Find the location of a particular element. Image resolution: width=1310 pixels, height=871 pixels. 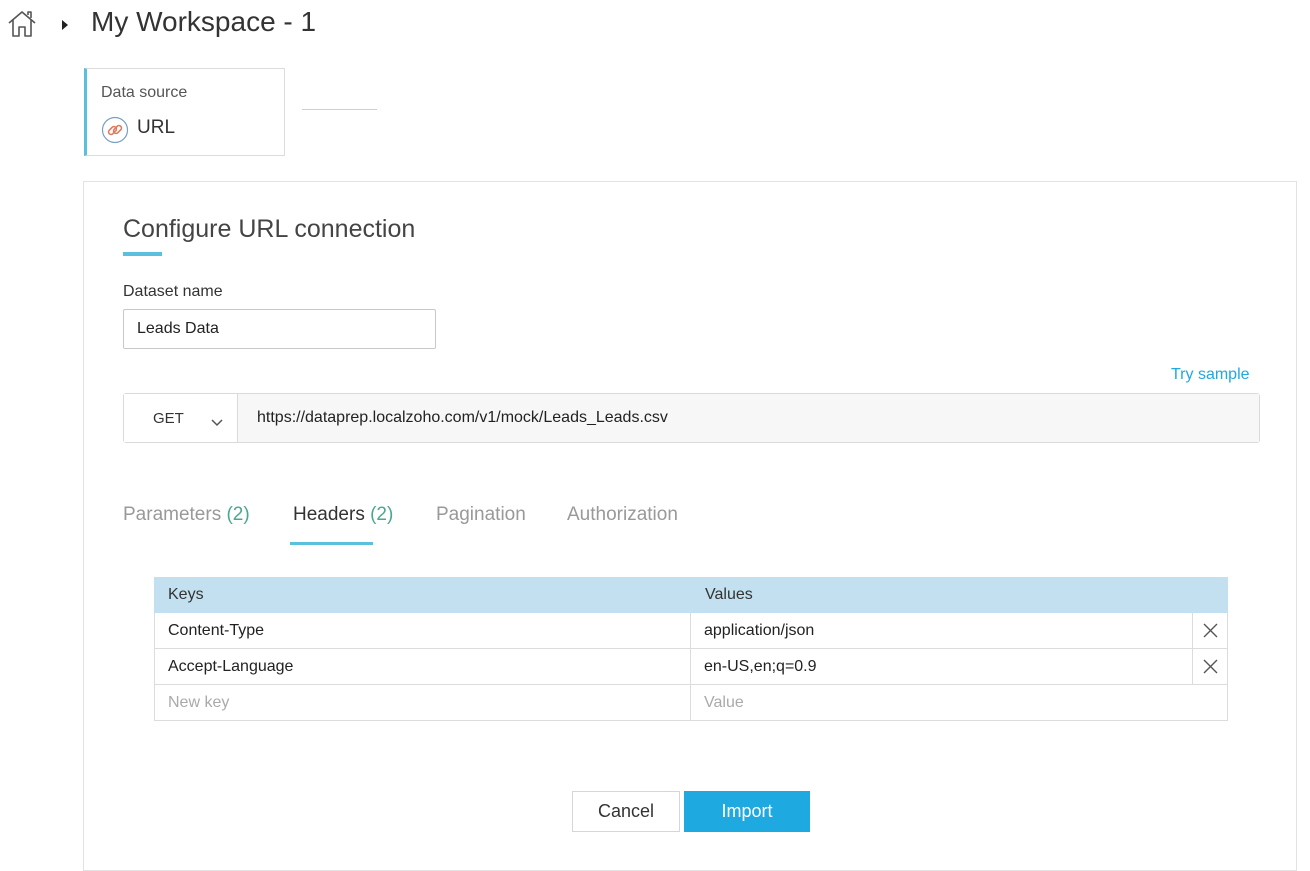

tab-parameters: Parameters (2) is located at coordinates (186, 515).